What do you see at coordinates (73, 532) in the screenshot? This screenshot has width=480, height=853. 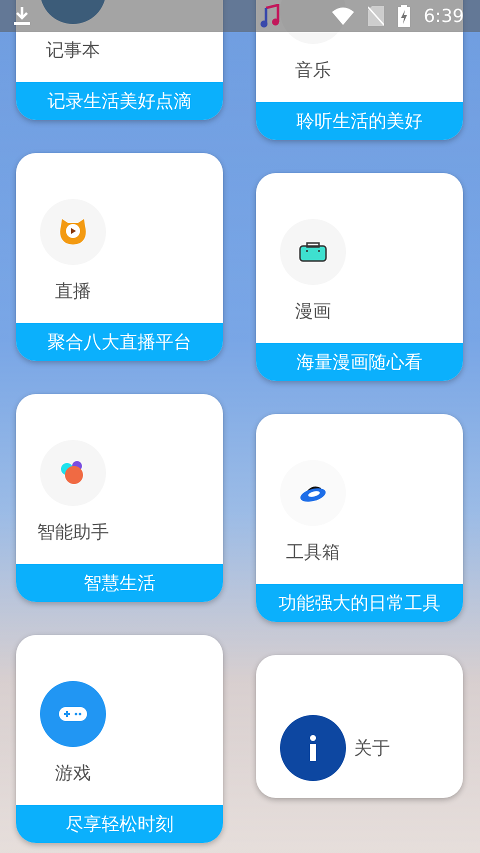 I see `card-title: 智能助手` at bounding box center [73, 532].